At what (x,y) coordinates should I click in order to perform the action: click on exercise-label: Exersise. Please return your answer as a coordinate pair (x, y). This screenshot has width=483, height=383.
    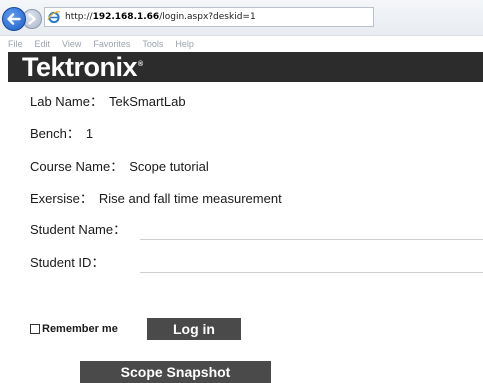
    Looking at the image, I should click on (55, 198).